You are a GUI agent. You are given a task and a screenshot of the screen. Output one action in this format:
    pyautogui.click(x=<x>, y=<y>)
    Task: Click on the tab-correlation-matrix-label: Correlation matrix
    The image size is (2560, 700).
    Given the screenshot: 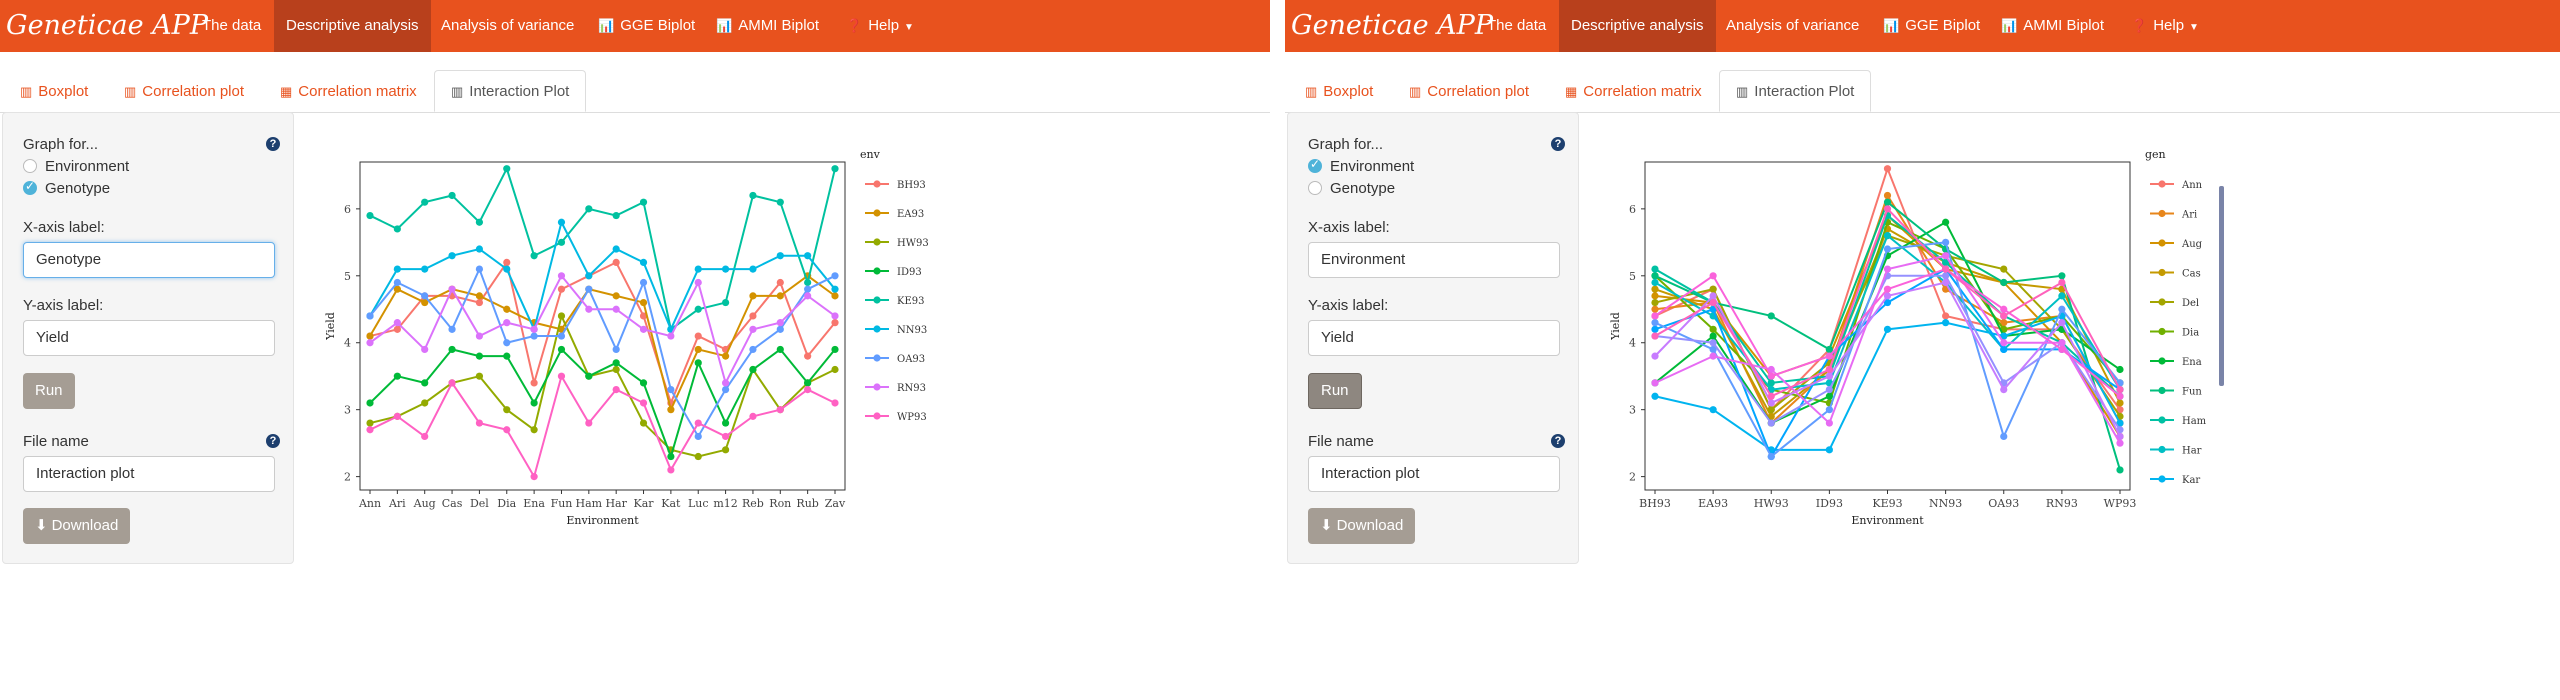 What is the action you would take?
    pyautogui.click(x=357, y=91)
    